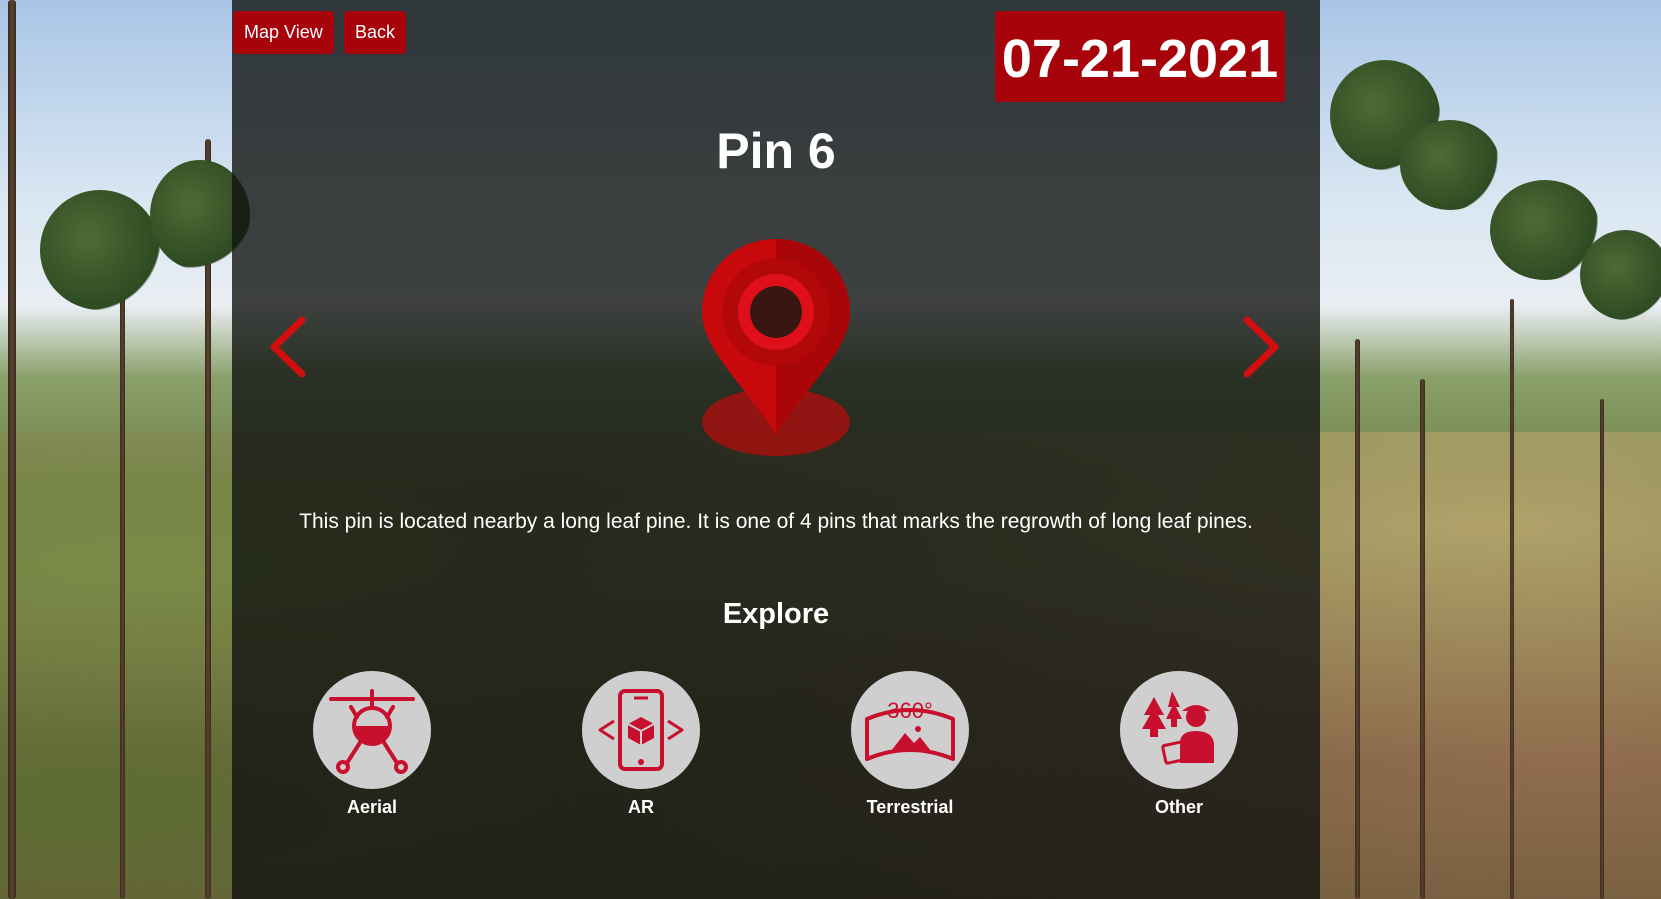 The width and height of the screenshot is (1661, 899). What do you see at coordinates (910, 730) in the screenshot?
I see `360-icon: 360°` at bounding box center [910, 730].